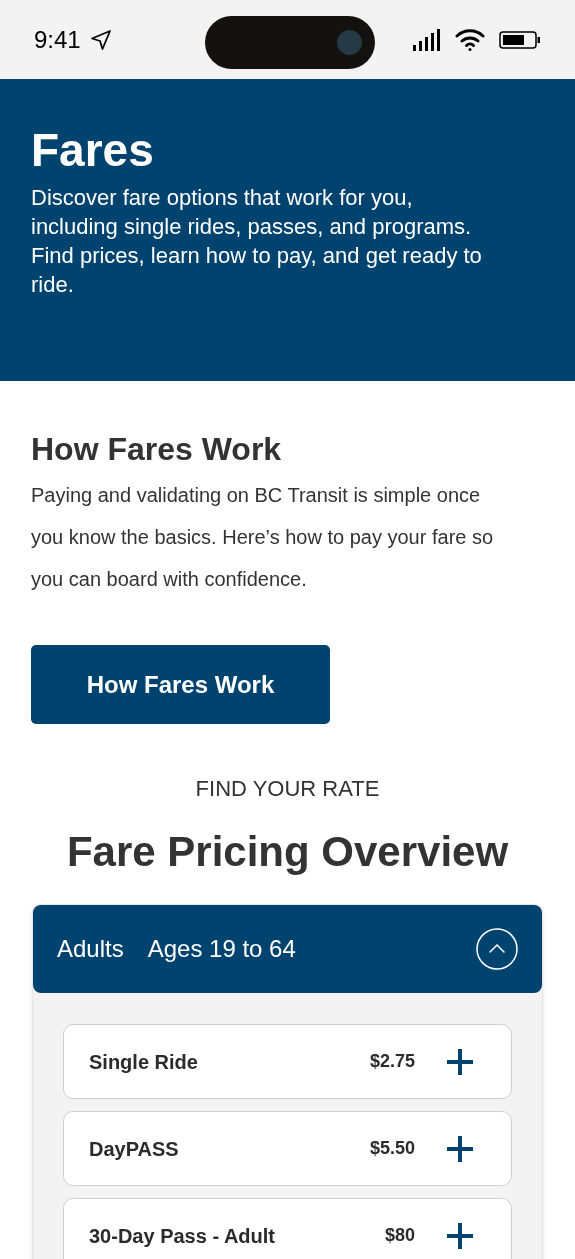 Image resolution: width=575 pixels, height=1259 pixels. What do you see at coordinates (399, 1235) in the screenshot?
I see `fare-price: $80` at bounding box center [399, 1235].